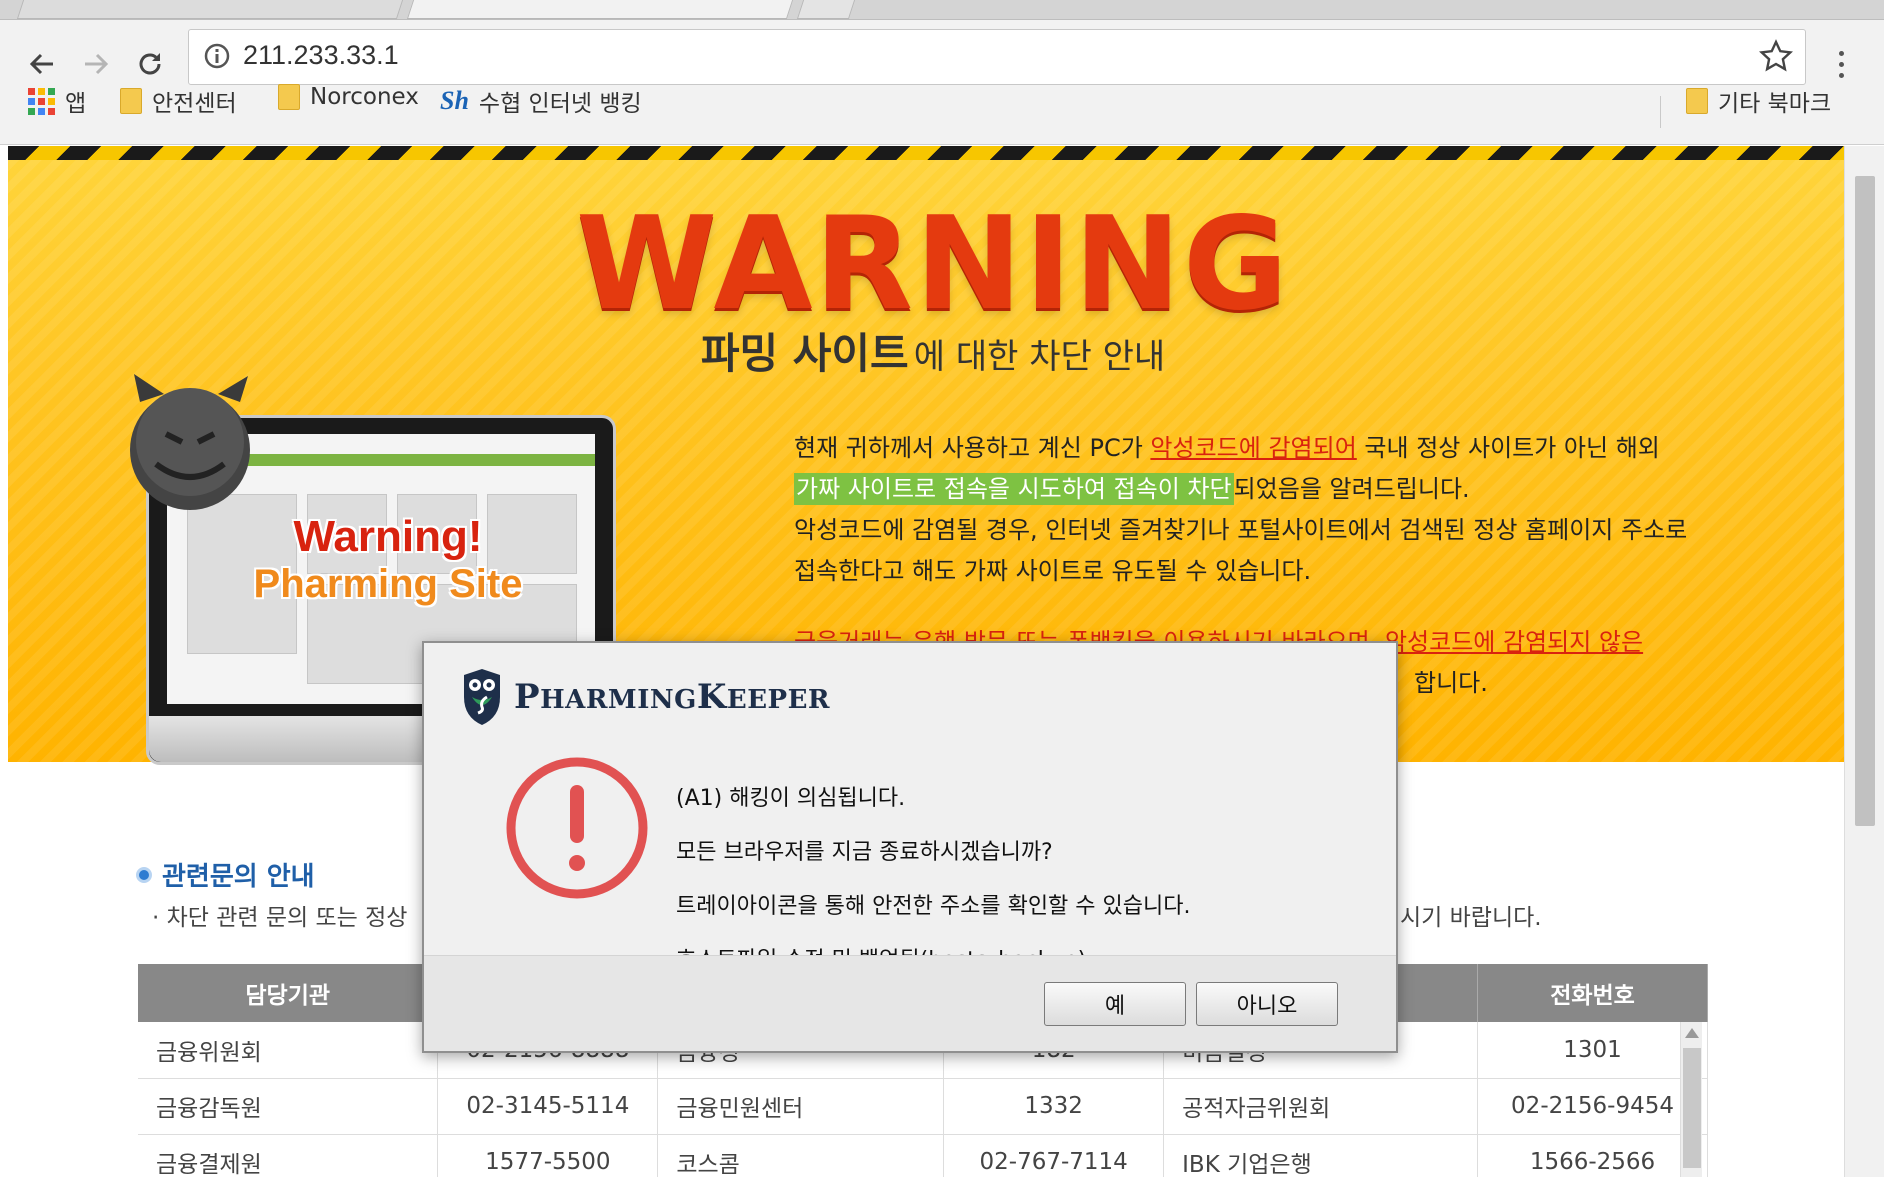 Image resolution: width=1884 pixels, height=1177 pixels. Describe the element at coordinates (864, 852) in the screenshot. I see `message-line: 모든 브라우저를 지금 종료하시겠습니까?` at that location.